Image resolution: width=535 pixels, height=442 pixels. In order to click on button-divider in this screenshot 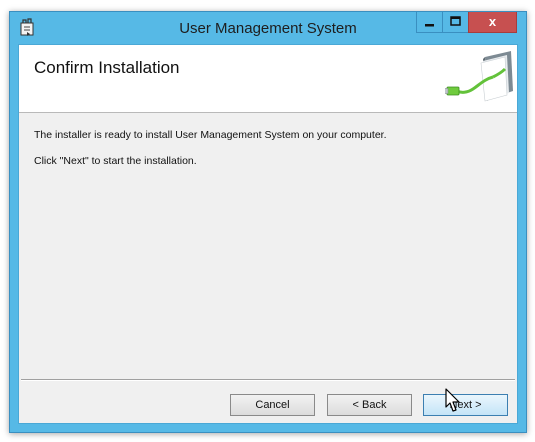, I will do `click(268, 380)`.